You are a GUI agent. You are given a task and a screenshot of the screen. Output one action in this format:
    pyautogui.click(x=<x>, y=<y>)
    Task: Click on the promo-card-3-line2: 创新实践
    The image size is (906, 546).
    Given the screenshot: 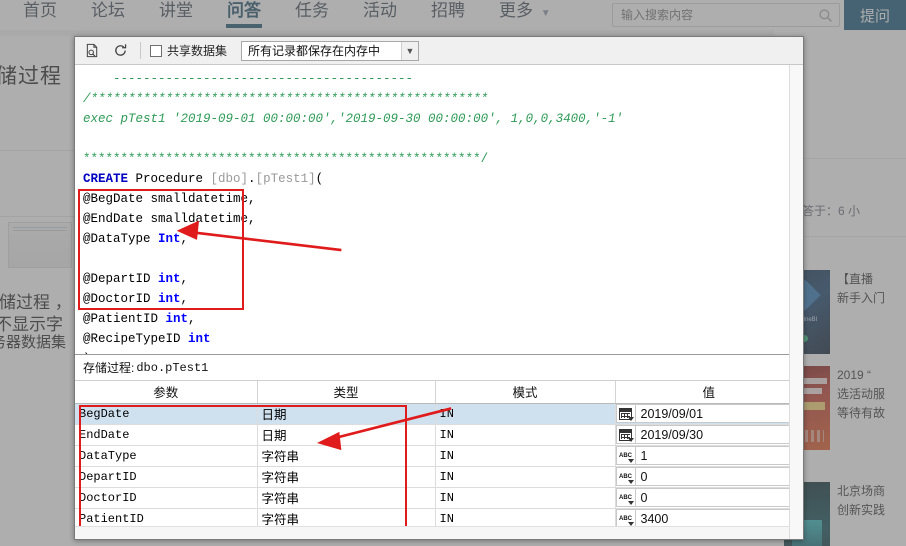 What is the action you would take?
    pyautogui.click(x=861, y=510)
    